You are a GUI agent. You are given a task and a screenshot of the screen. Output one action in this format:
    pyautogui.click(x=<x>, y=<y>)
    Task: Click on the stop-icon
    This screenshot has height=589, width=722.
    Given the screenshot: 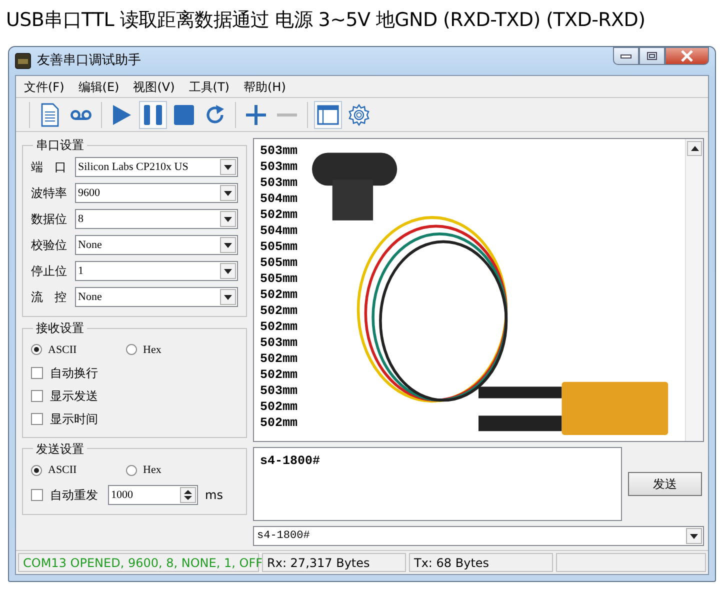 What is the action you would take?
    pyautogui.click(x=184, y=115)
    